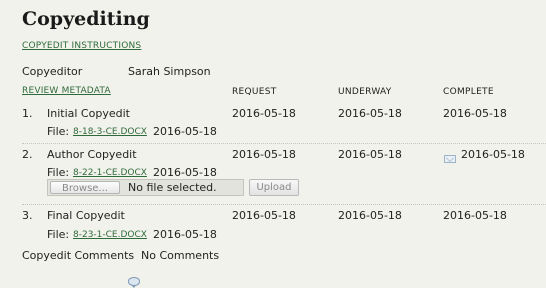 The width and height of the screenshot is (546, 288). I want to click on file-link: 8-22-1-CE.DOCX, so click(110, 173).